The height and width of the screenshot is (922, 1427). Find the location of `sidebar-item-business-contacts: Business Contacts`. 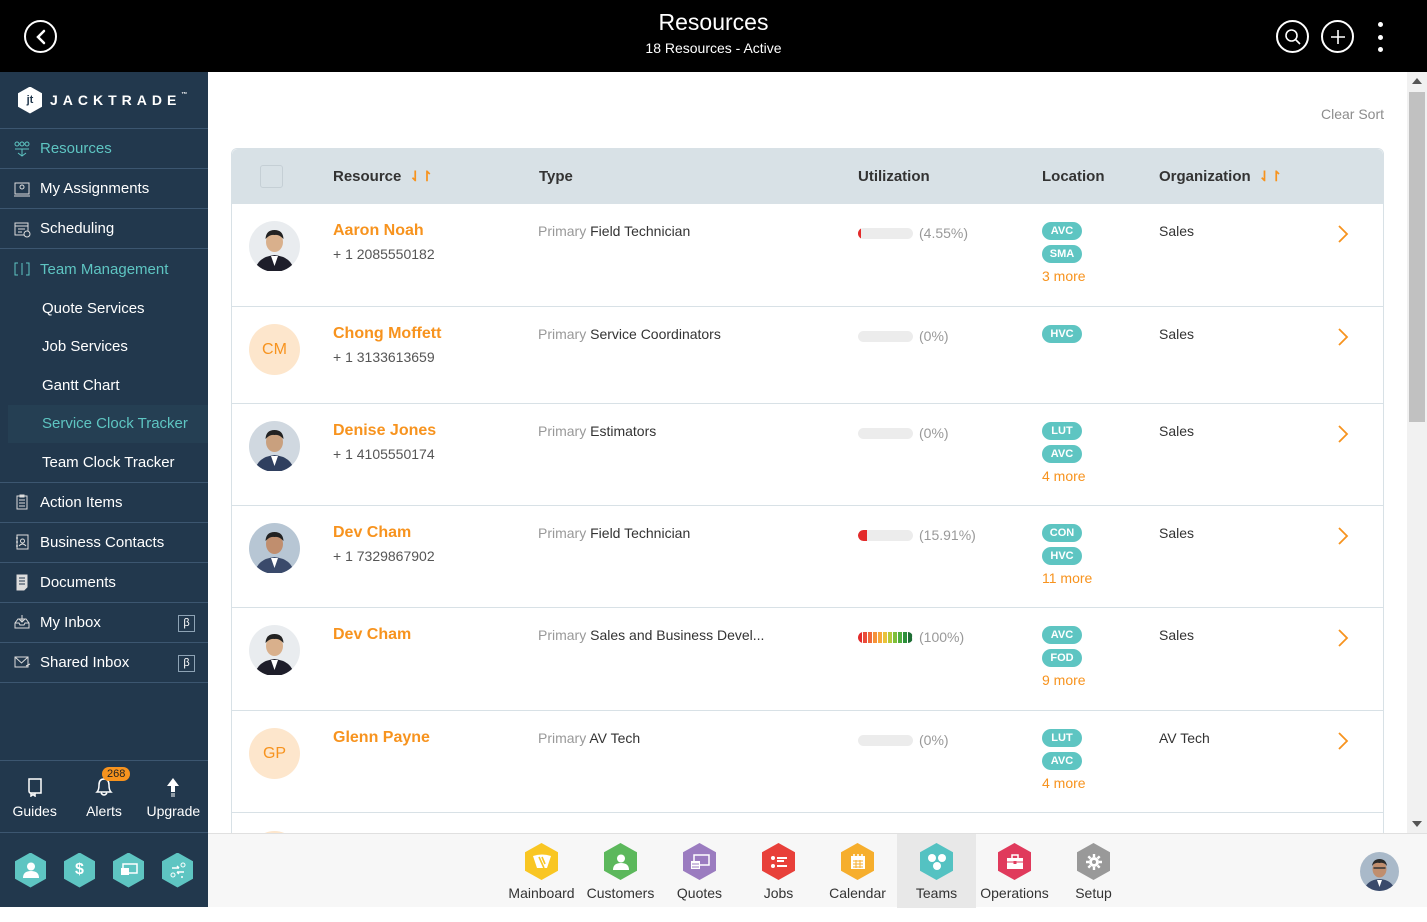

sidebar-item-business-contacts: Business Contacts is located at coordinates (104, 543).